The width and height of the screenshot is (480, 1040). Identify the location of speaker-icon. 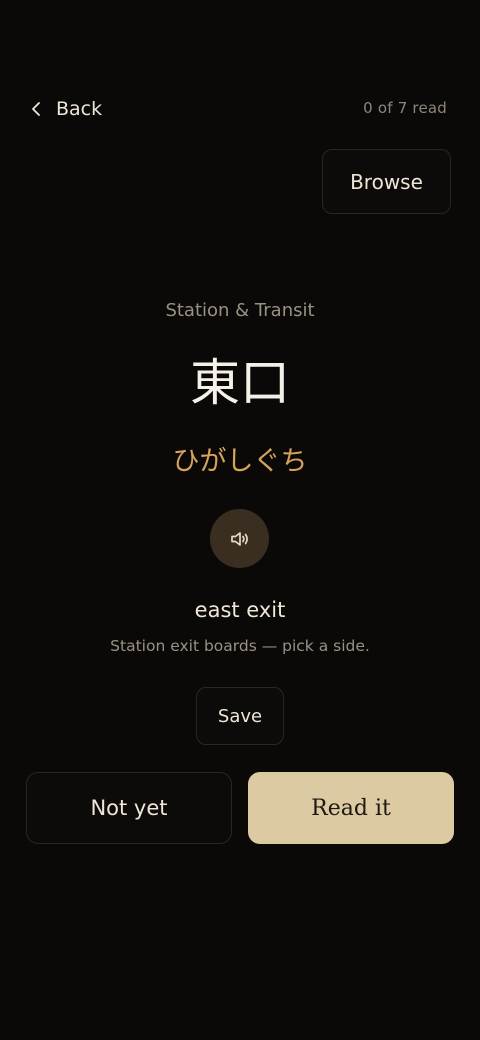
(240, 539).